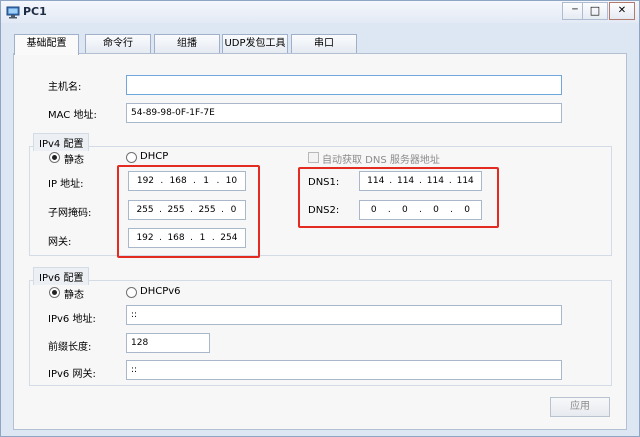 This screenshot has width=640, height=437. I want to click on ipv6-legend: IPv6 配置, so click(61, 276).